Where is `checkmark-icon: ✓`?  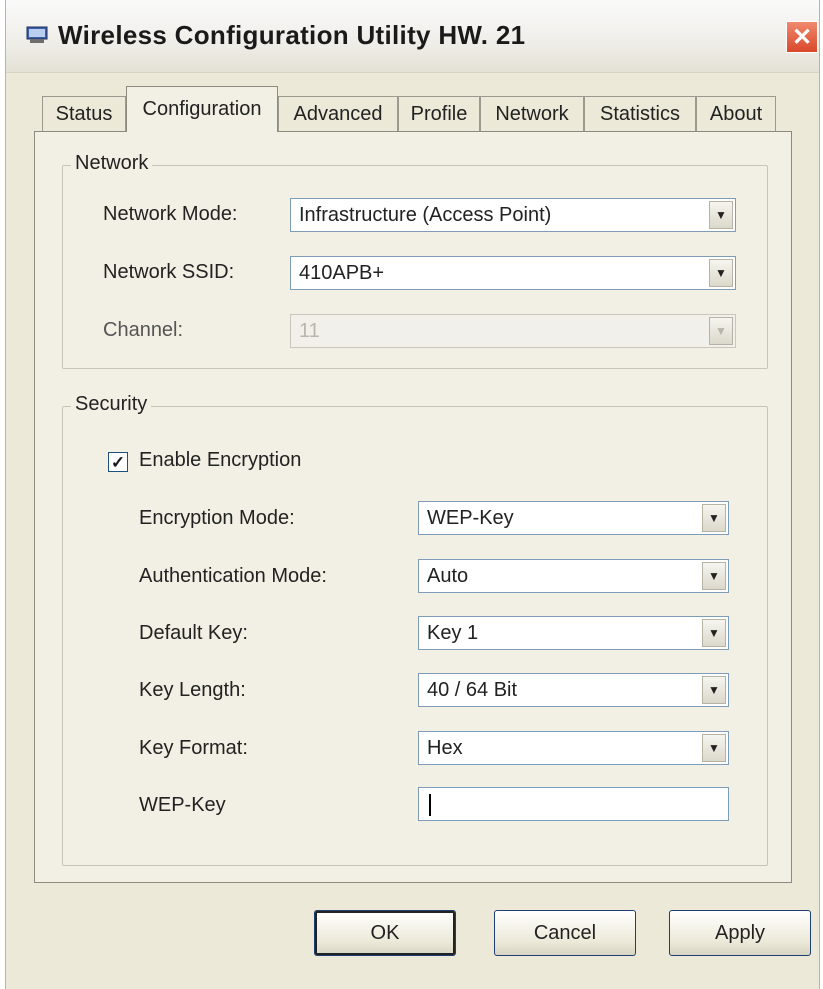 checkmark-icon: ✓ is located at coordinates (118, 462).